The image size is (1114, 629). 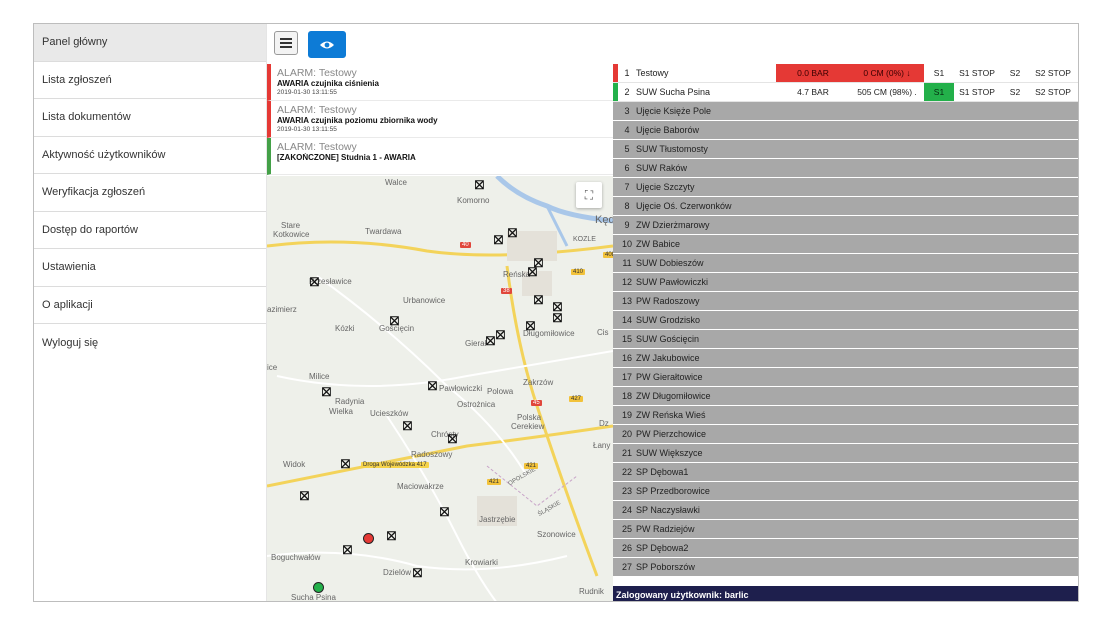 I want to click on sidebar-item-lista-dokumentow: Lista dokumentów, so click(x=150, y=118).